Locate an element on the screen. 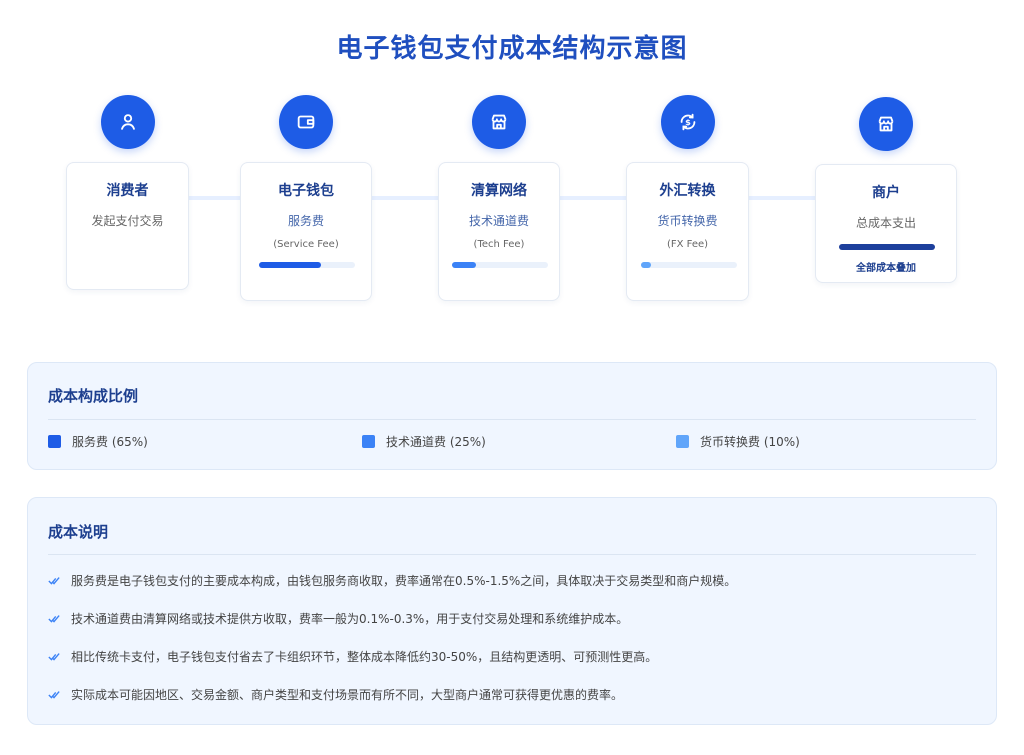  service-fee-bar-fill is located at coordinates (290, 265).